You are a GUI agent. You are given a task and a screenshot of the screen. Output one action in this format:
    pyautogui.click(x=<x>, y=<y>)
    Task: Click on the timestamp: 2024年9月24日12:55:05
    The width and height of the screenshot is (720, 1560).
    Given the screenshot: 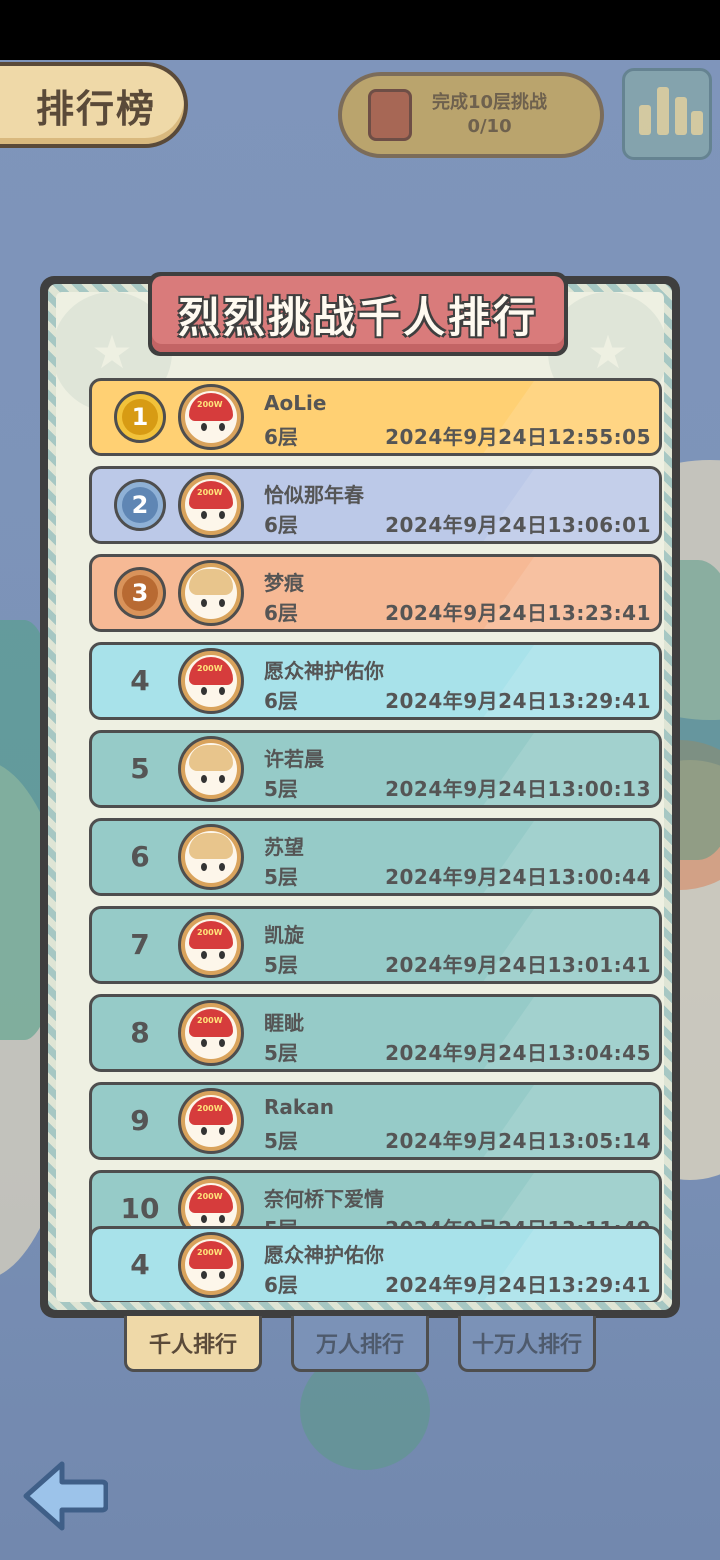 What is the action you would take?
    pyautogui.click(x=518, y=437)
    